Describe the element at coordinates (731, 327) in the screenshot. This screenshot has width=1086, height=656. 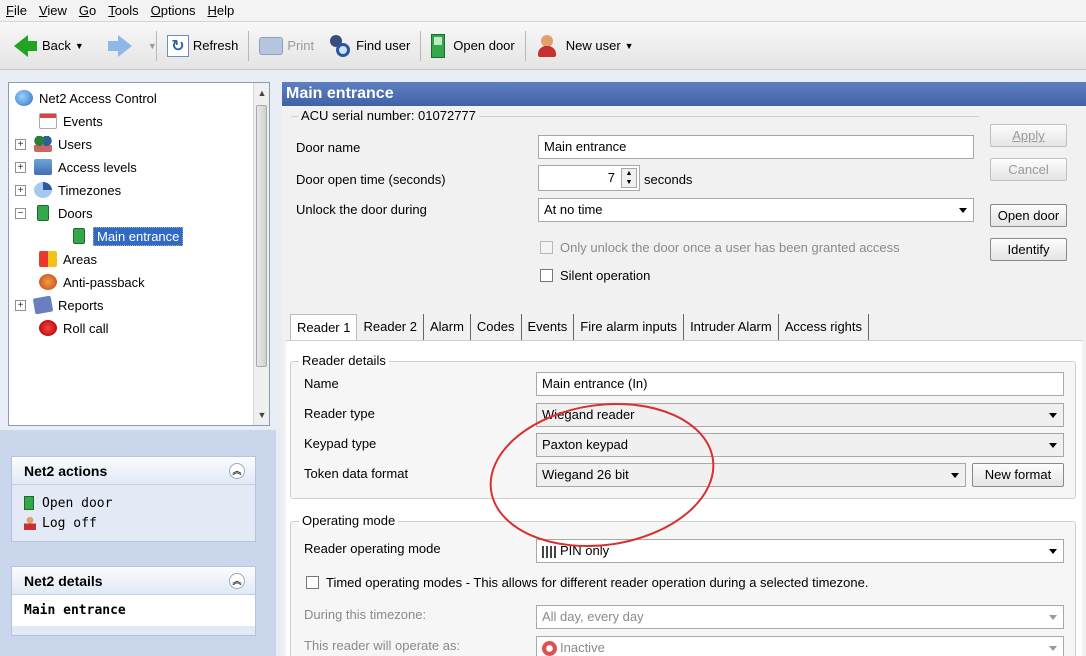
I see `tab-intruder-alarm: Intruder Alarm` at that location.